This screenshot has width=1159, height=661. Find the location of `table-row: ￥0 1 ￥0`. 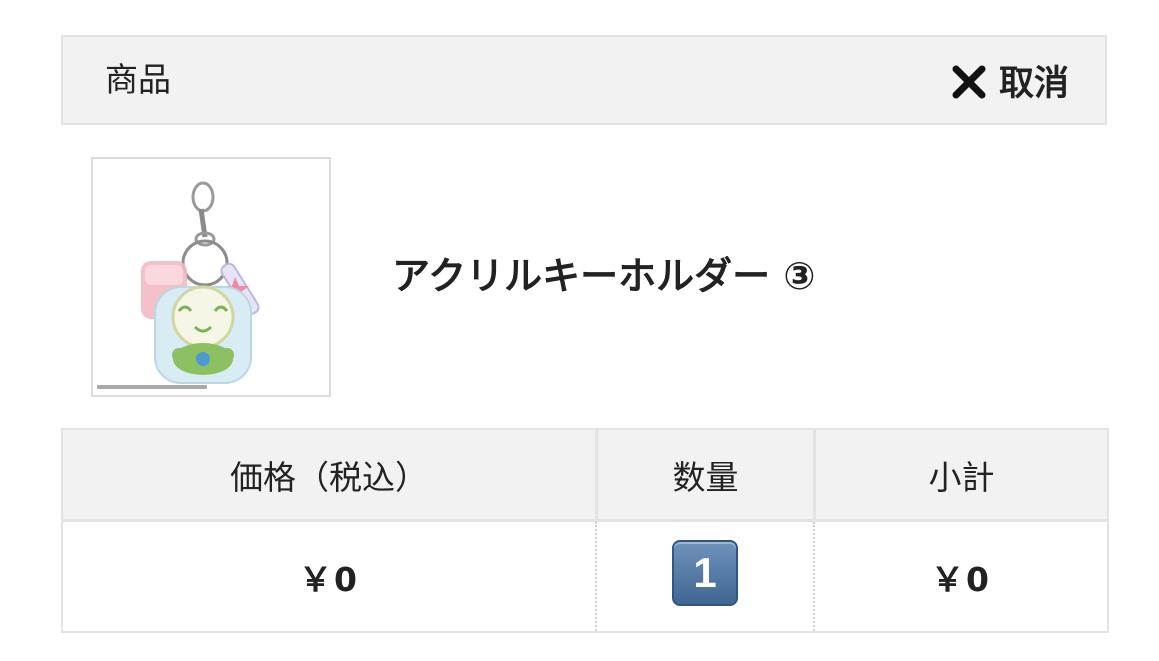

table-row: ￥0 1 ￥0 is located at coordinates (585, 576).